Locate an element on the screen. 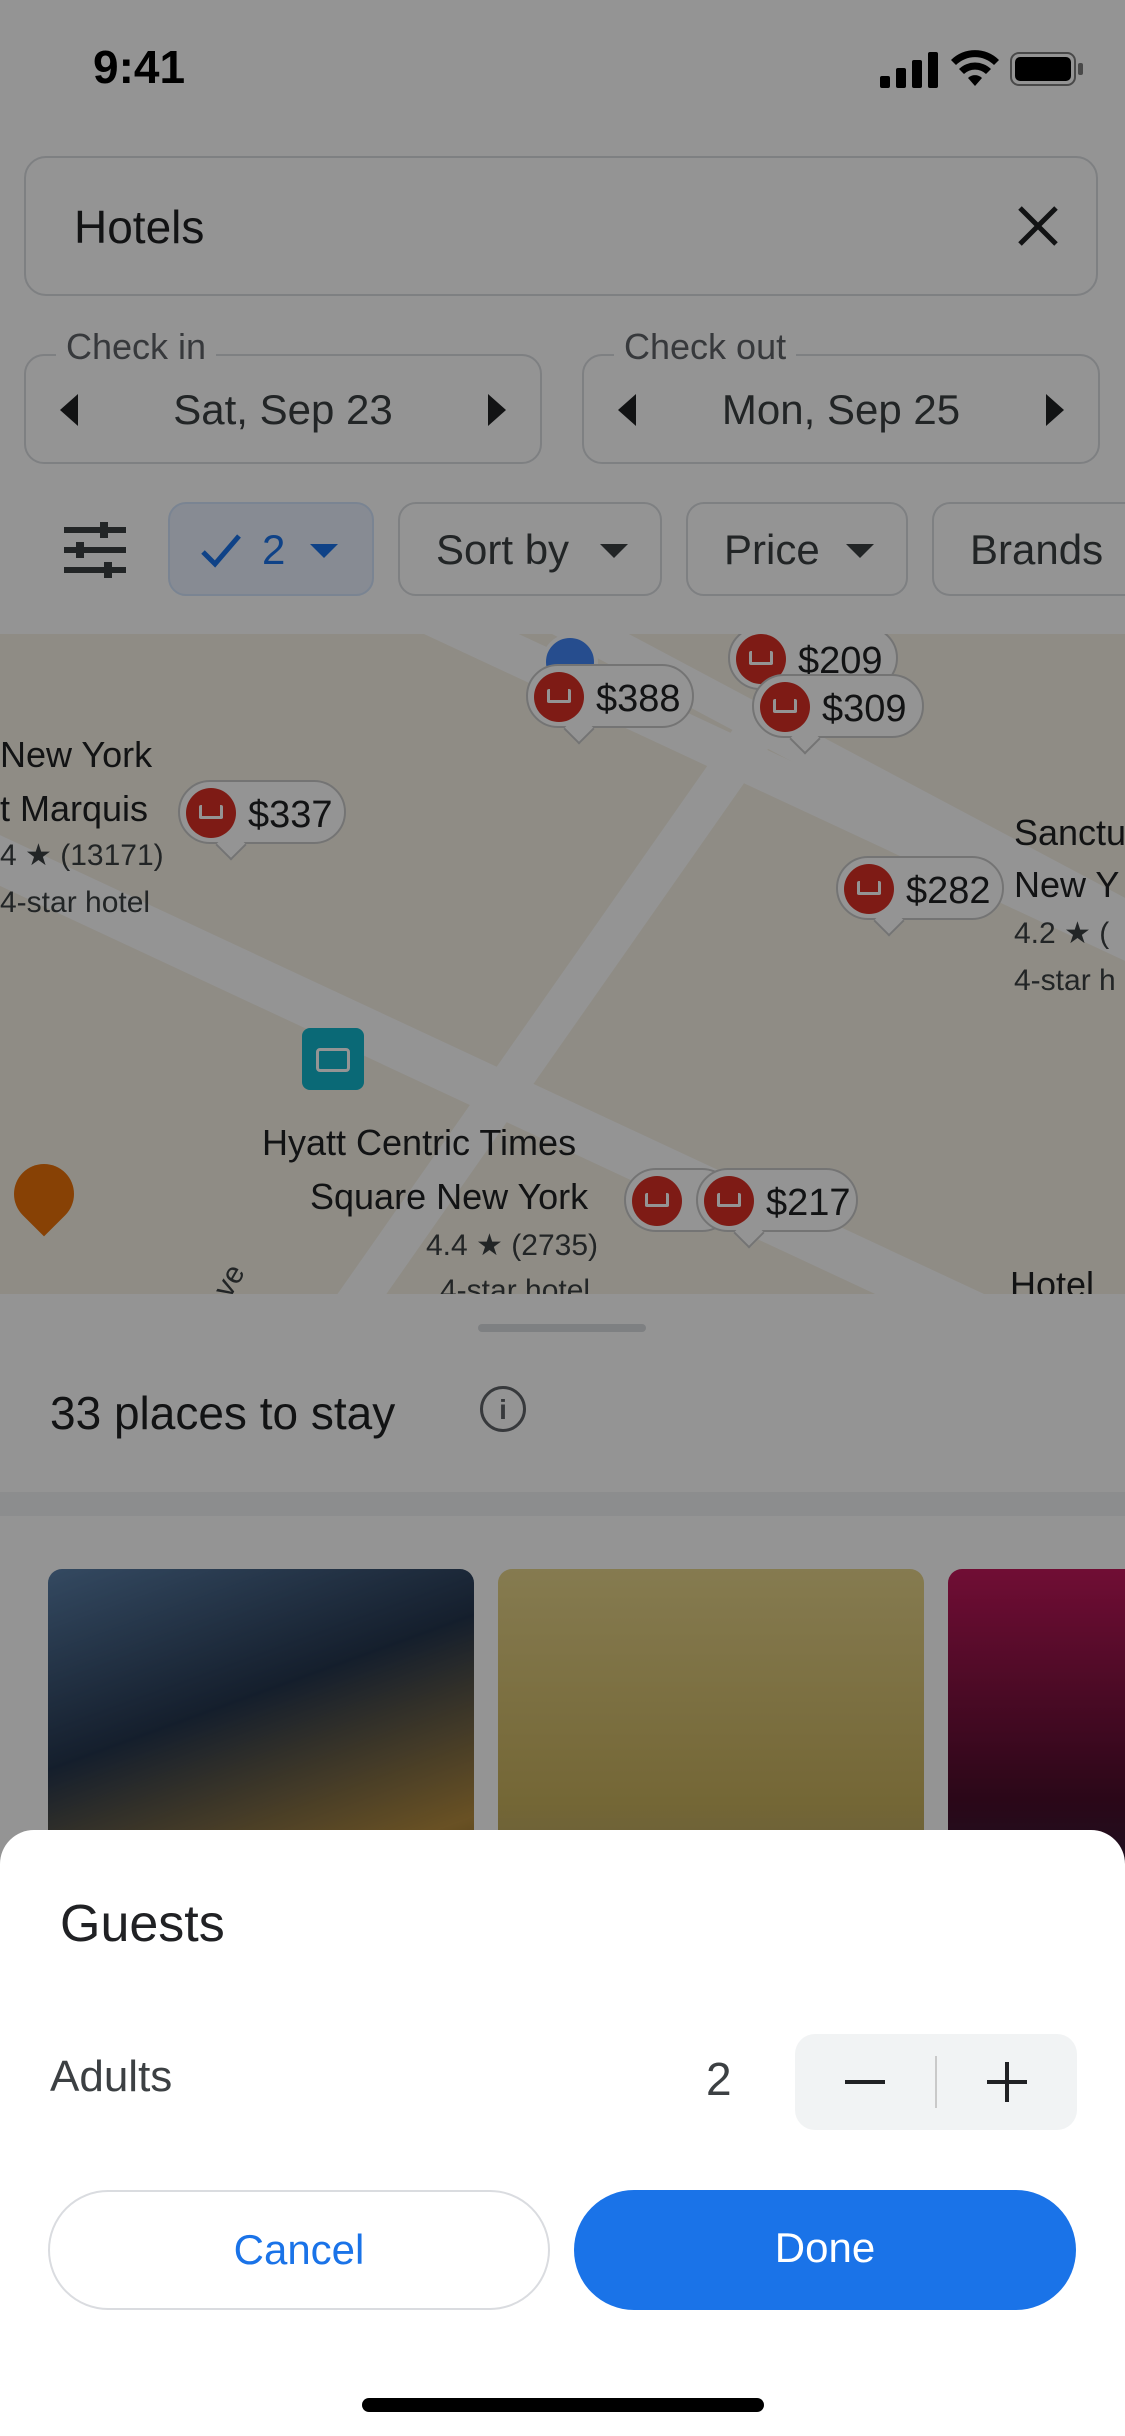  minus-icon is located at coordinates (865, 2082).